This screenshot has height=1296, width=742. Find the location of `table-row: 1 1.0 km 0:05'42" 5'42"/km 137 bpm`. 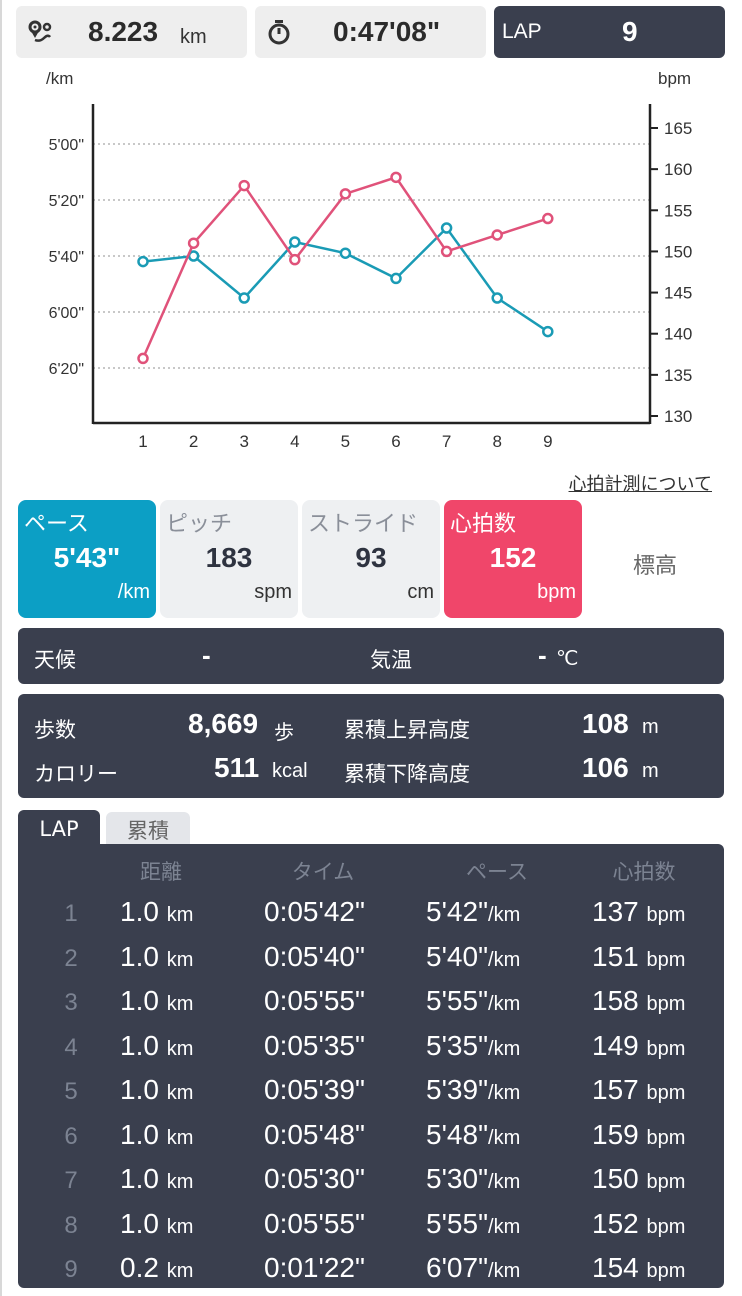

table-row: 1 1.0 km 0:05'42" 5'42"/km 137 bpm is located at coordinates (371, 914).